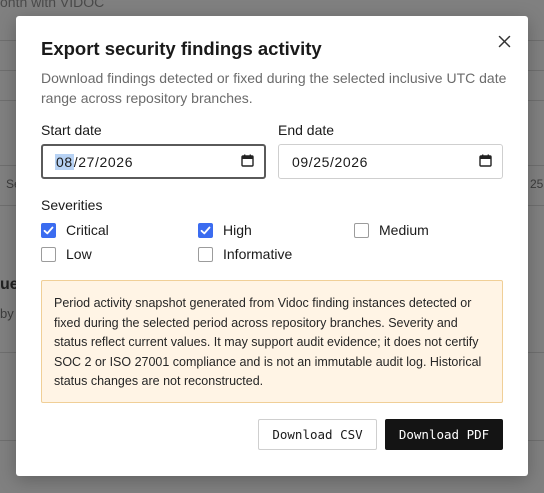  What do you see at coordinates (64, 161) in the screenshot?
I see `start-date-month-segment: 08` at bounding box center [64, 161].